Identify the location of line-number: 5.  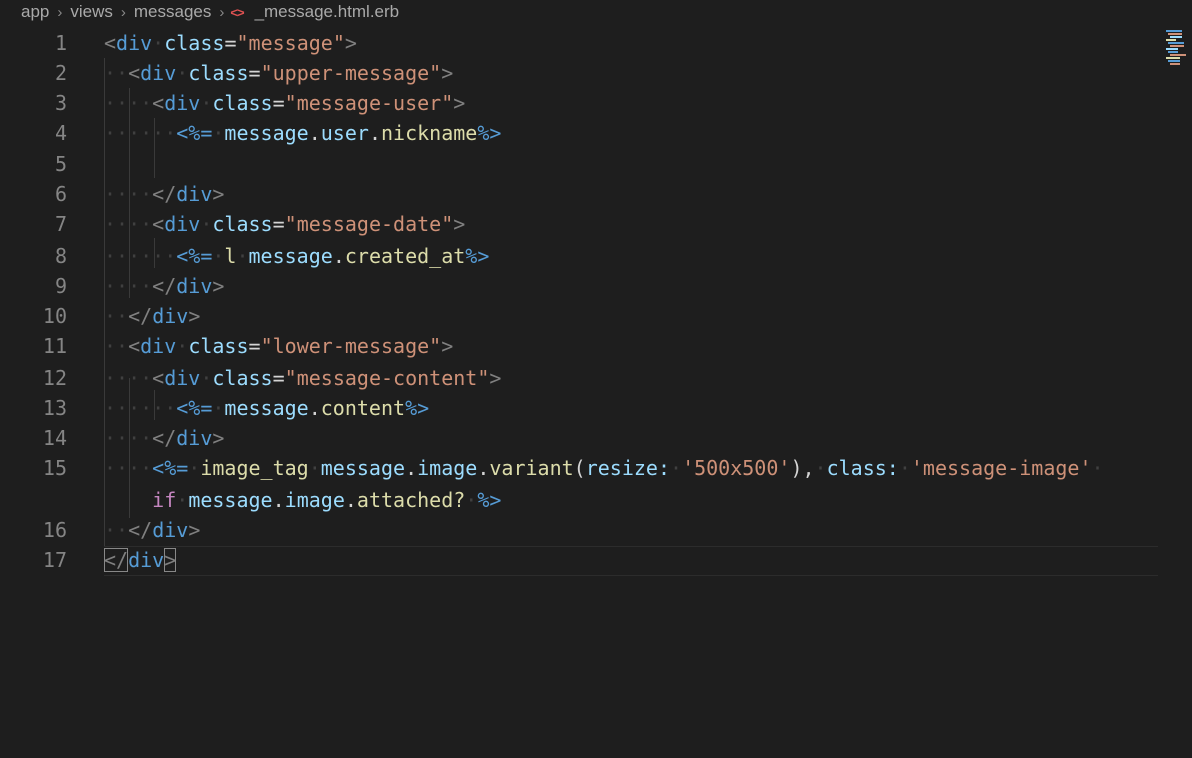
(60, 164).